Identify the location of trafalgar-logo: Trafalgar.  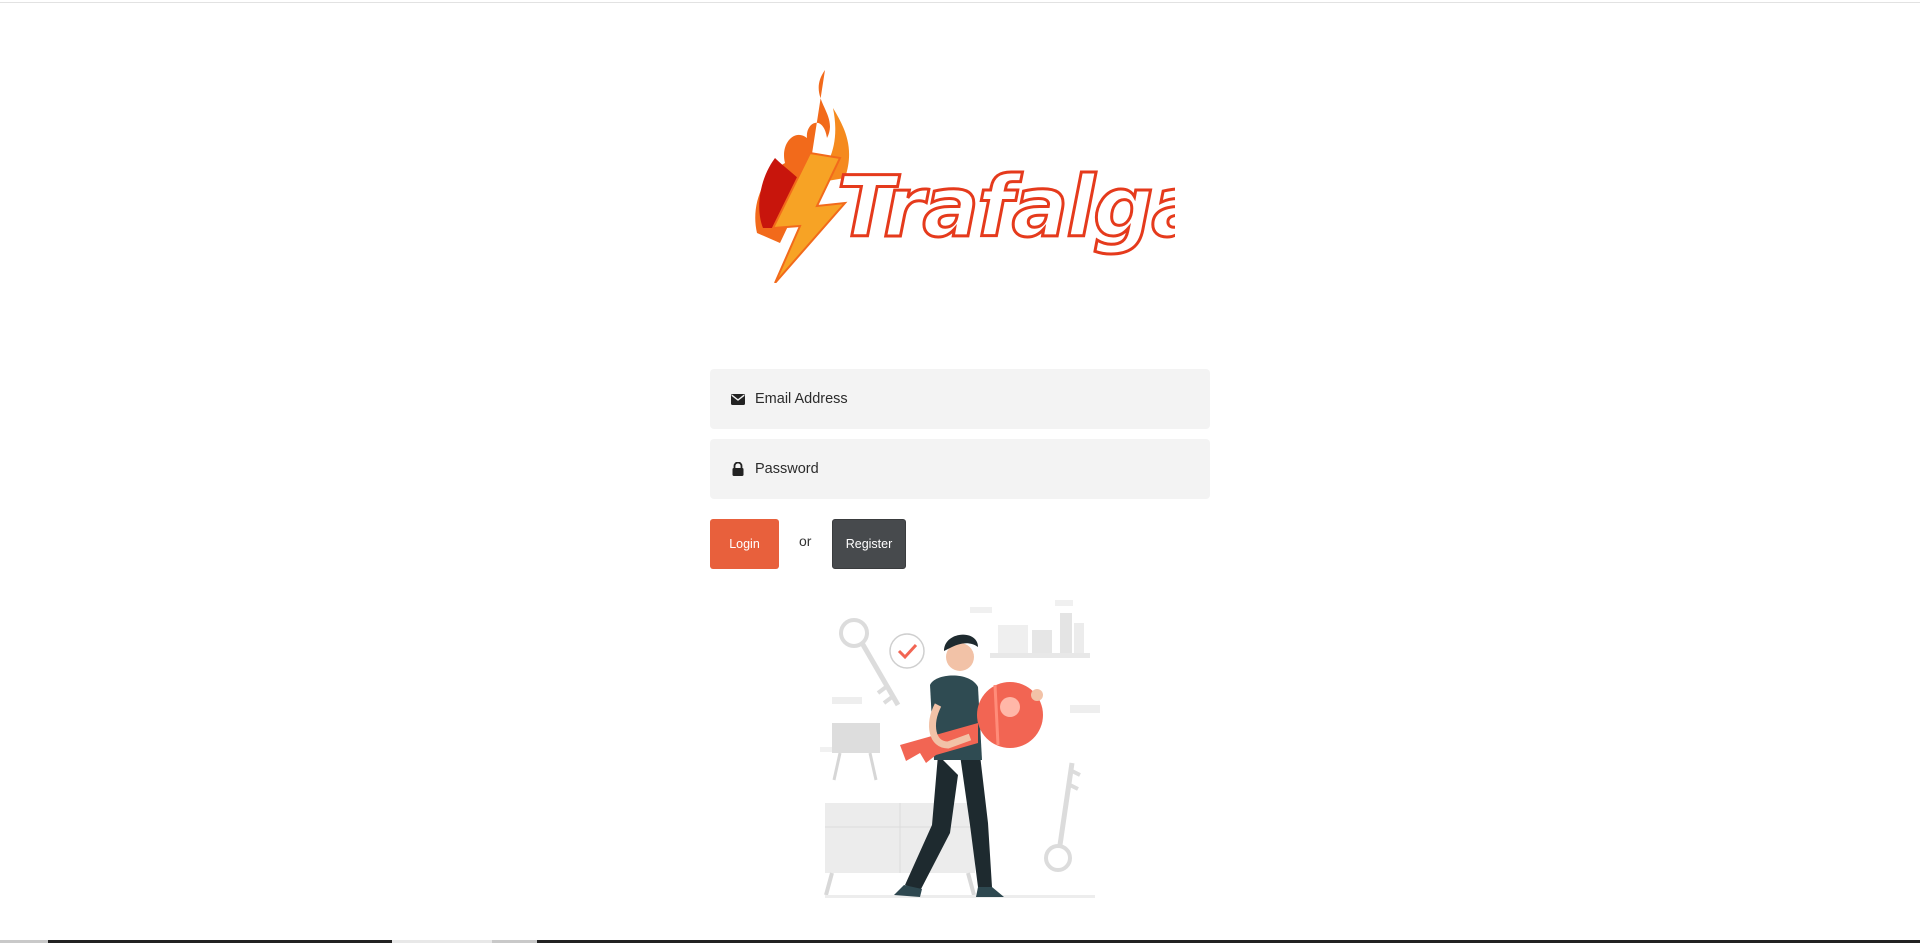
(960, 175).